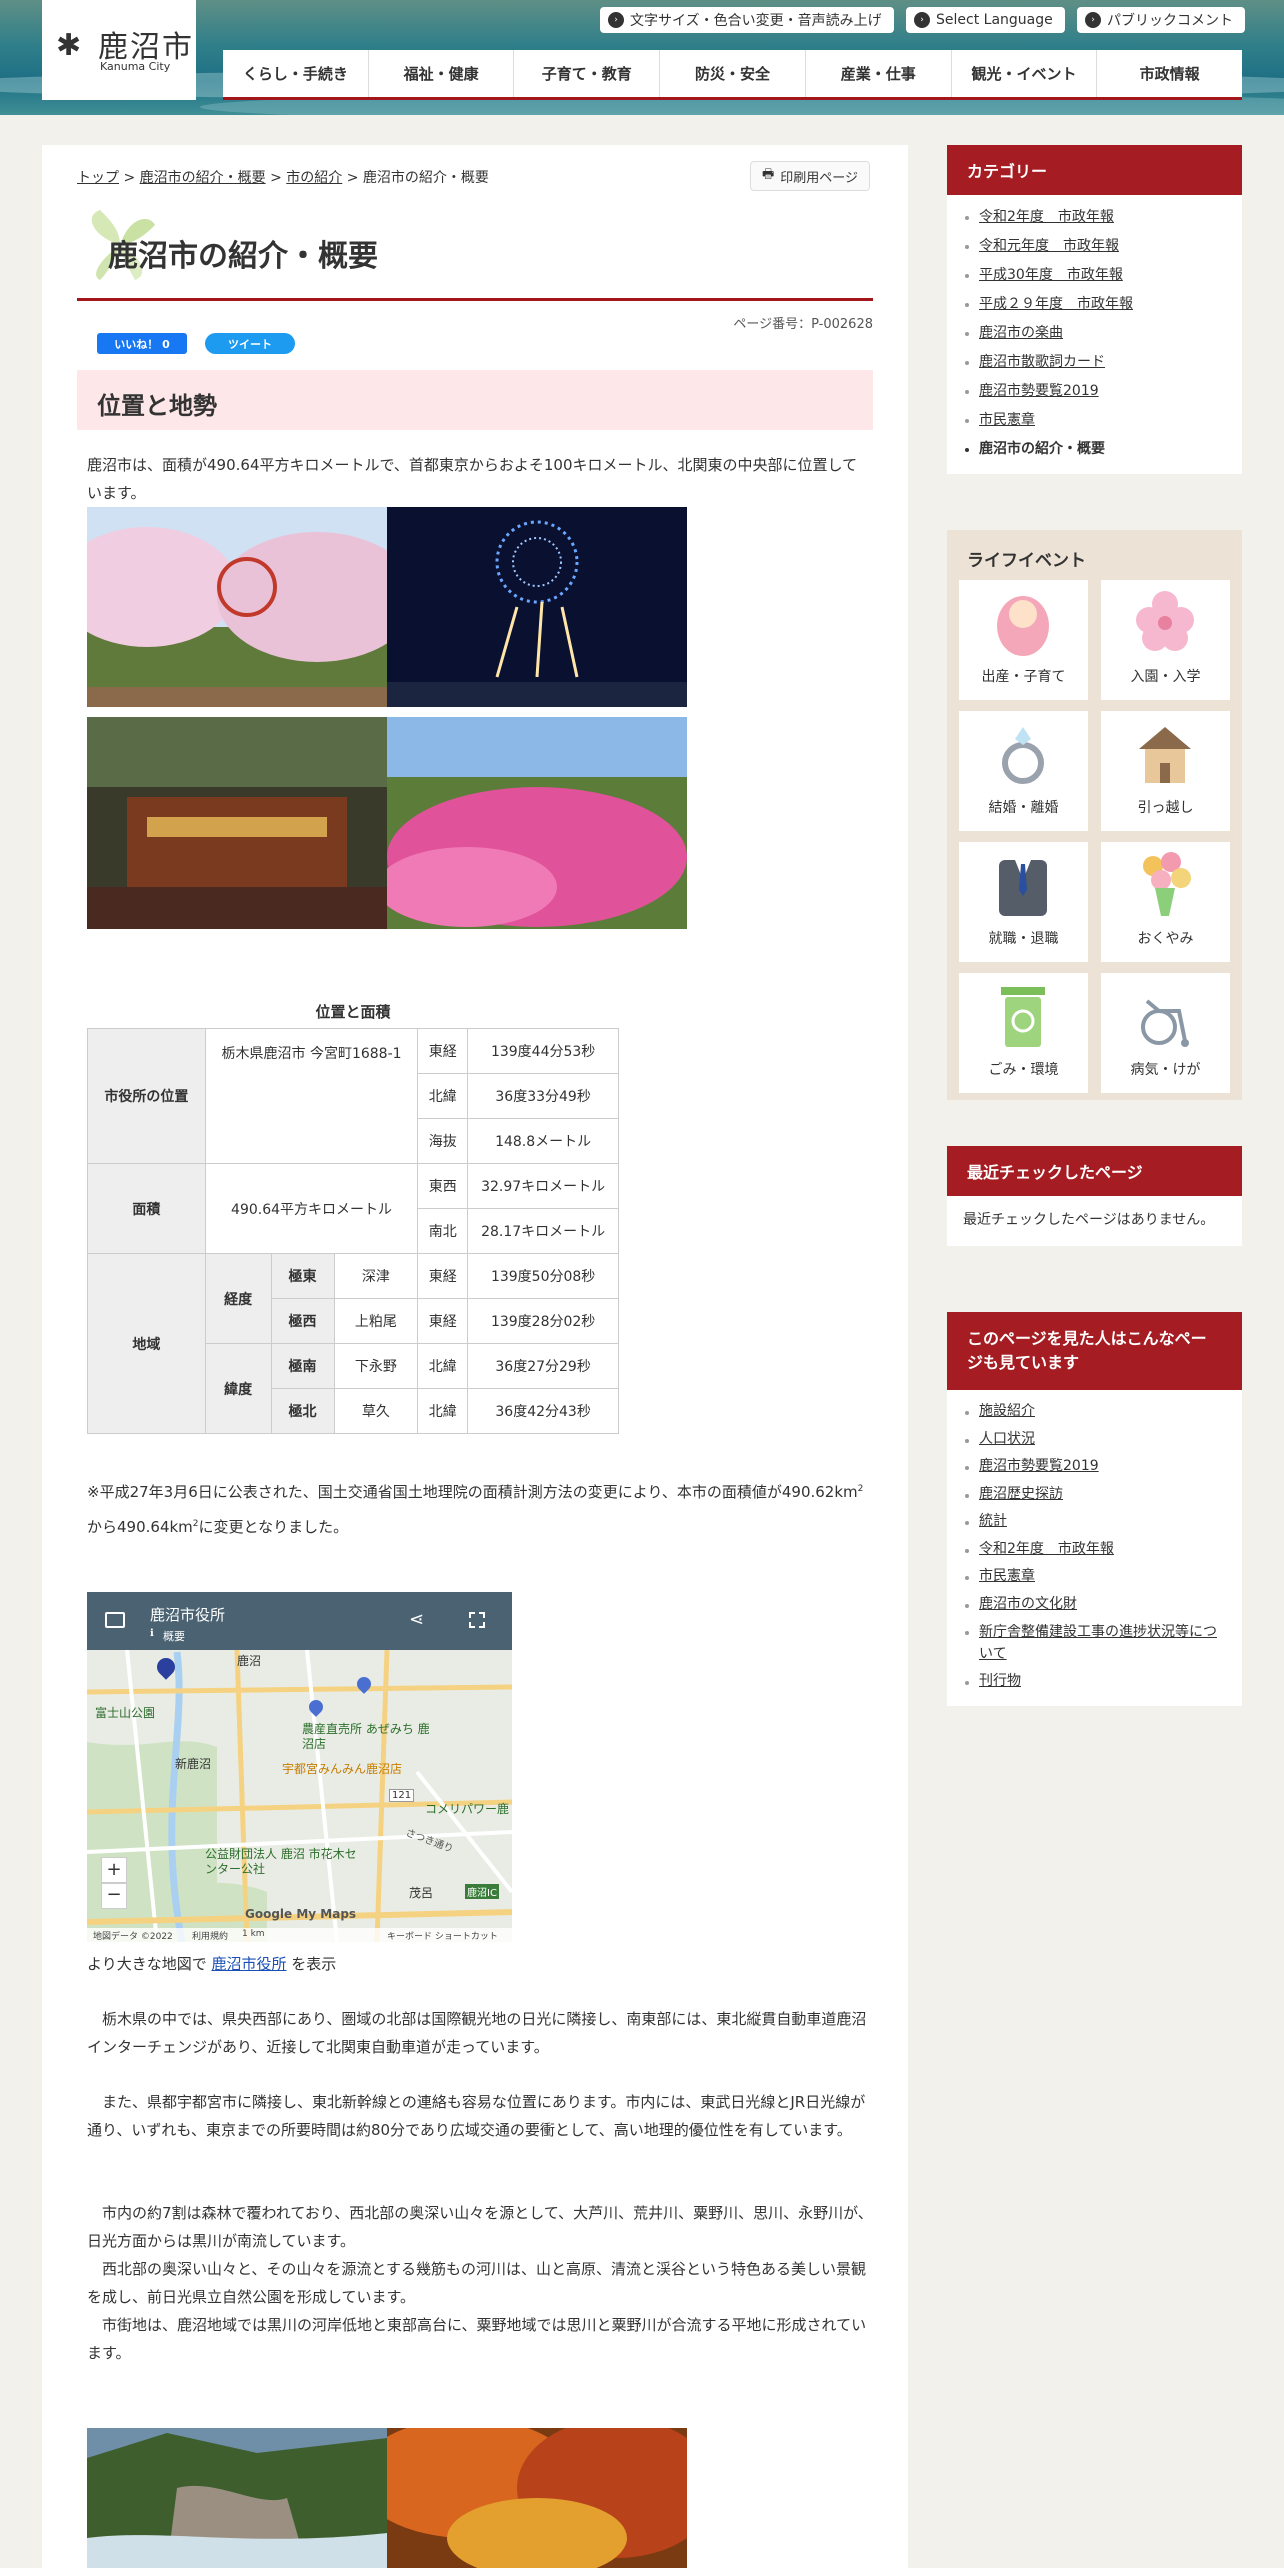 Image resolution: width=1284 pixels, height=2568 pixels. Describe the element at coordinates (1025, 73) in the screenshot. I see `nav-kankou: 観光・イベント` at that location.